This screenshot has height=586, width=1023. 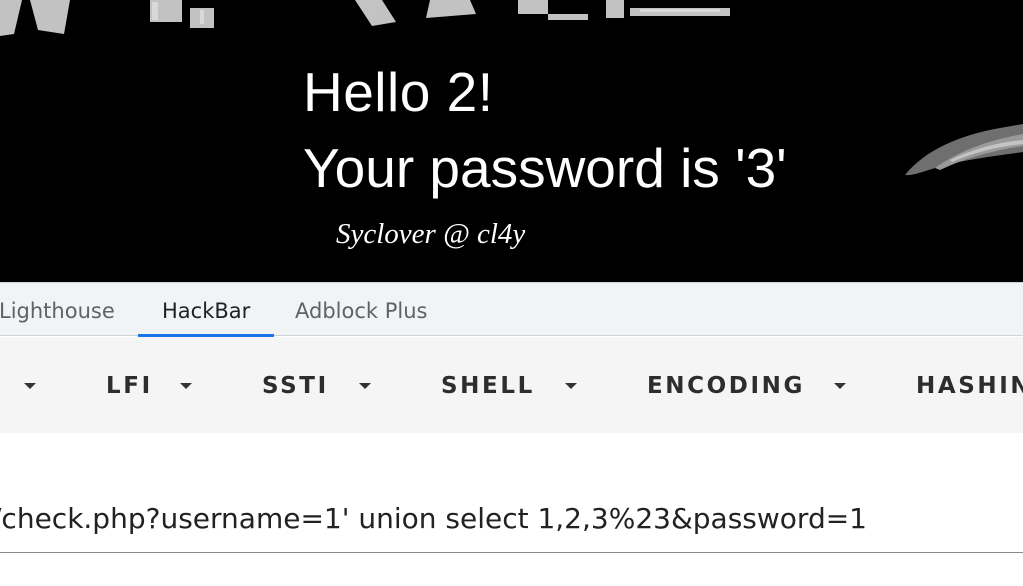 What do you see at coordinates (398, 92) in the screenshot?
I see `greeting-heading: Hello 2!` at bounding box center [398, 92].